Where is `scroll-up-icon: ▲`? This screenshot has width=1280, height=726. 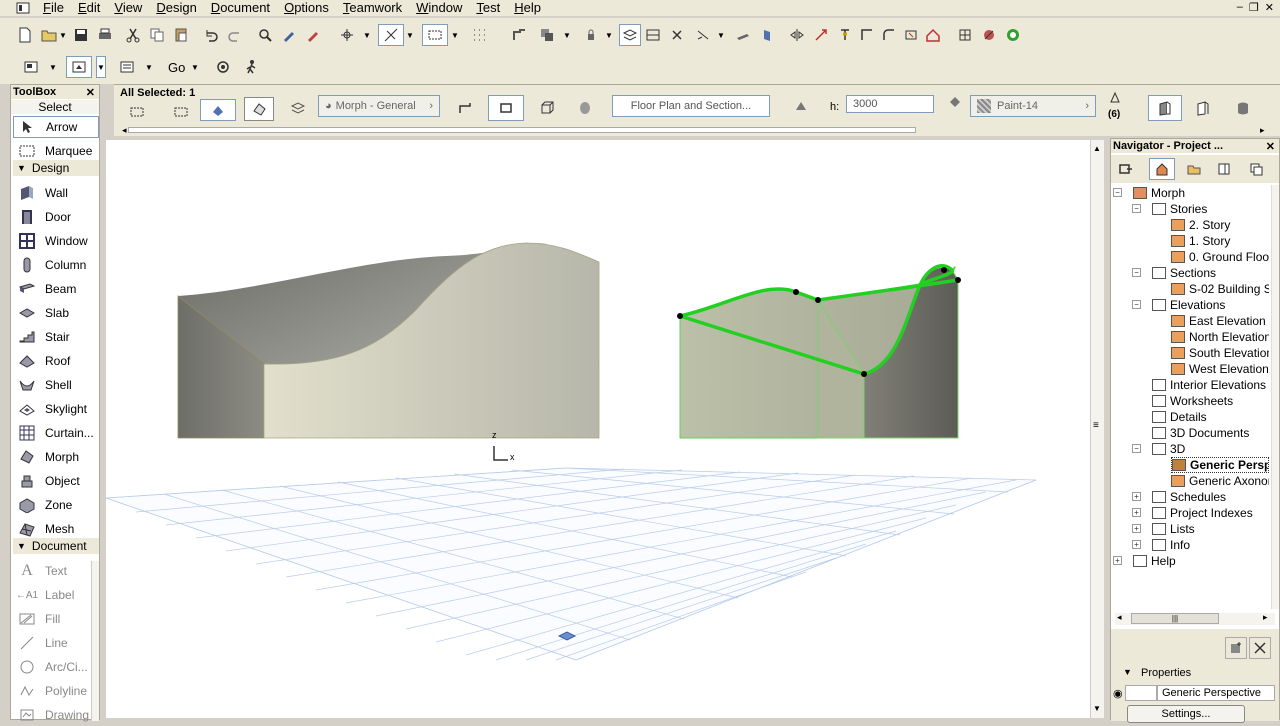
scroll-up-icon: ▲ is located at coordinates (1097, 148).